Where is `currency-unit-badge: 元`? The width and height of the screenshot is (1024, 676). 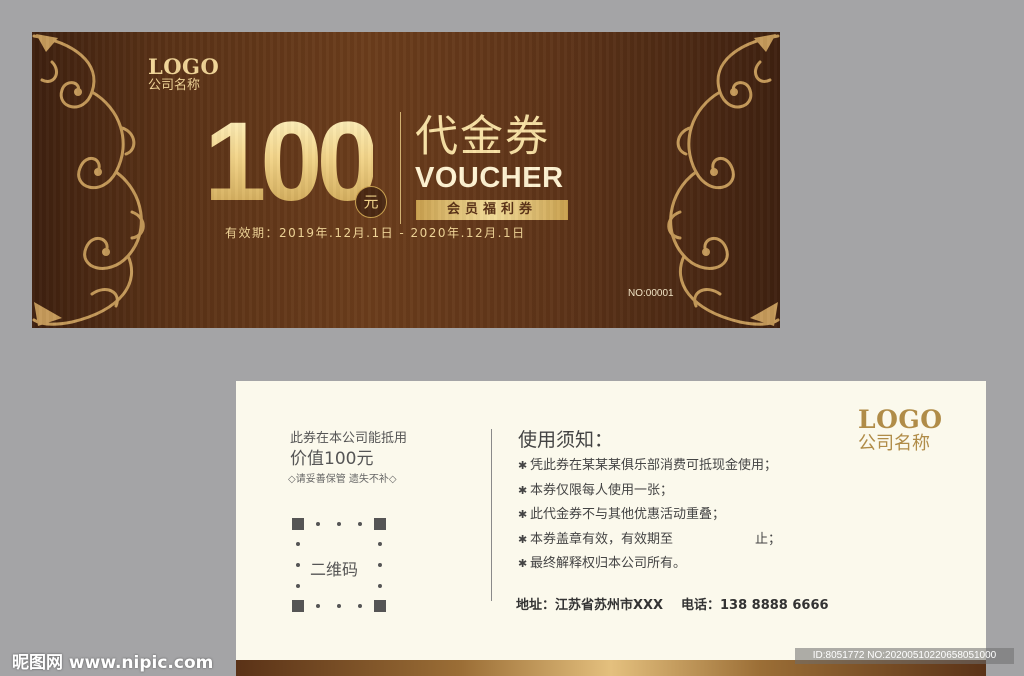
currency-unit-badge: 元 is located at coordinates (371, 202).